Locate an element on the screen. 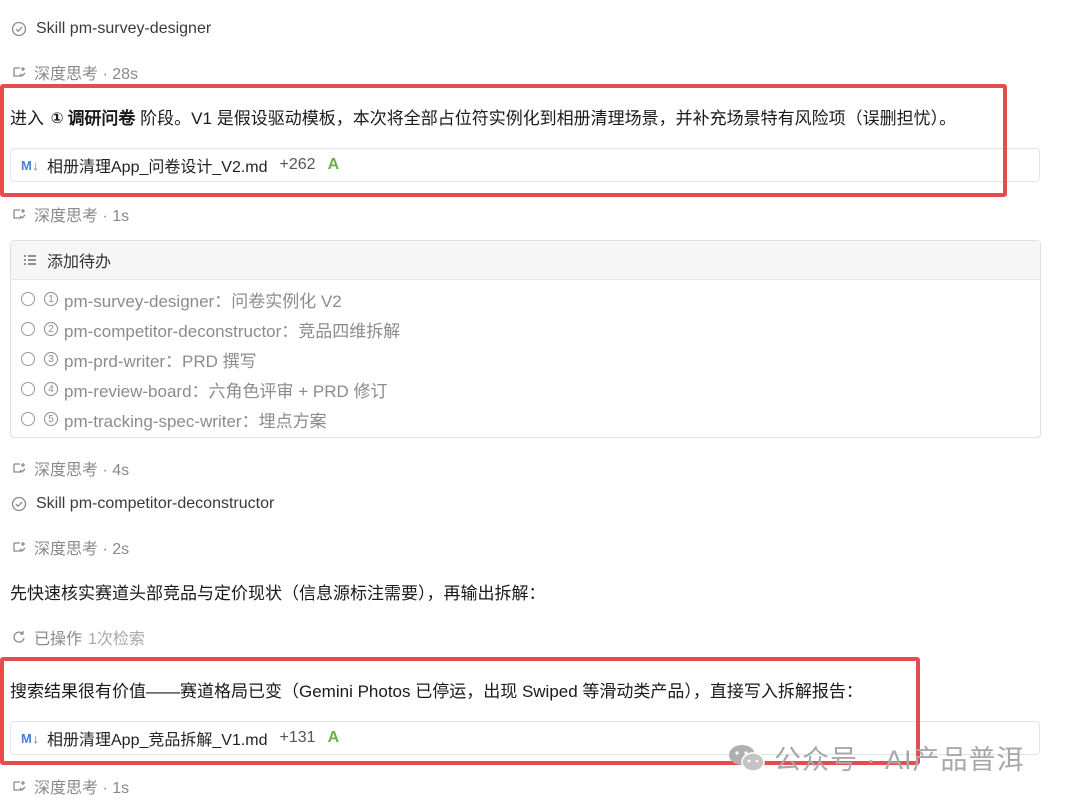 This screenshot has width=1080, height=804. todo-item-text: pm-prd-writer：PRD 撰写 is located at coordinates (160, 361).